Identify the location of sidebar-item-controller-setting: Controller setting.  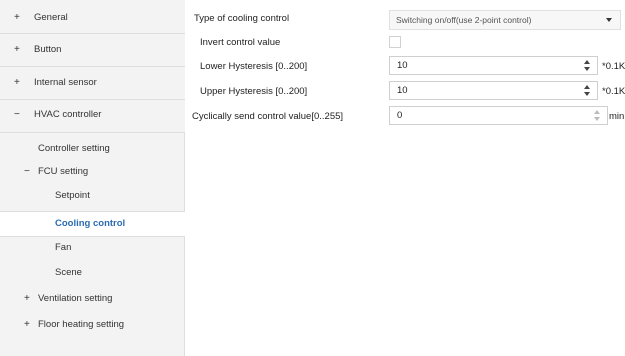
(74, 149).